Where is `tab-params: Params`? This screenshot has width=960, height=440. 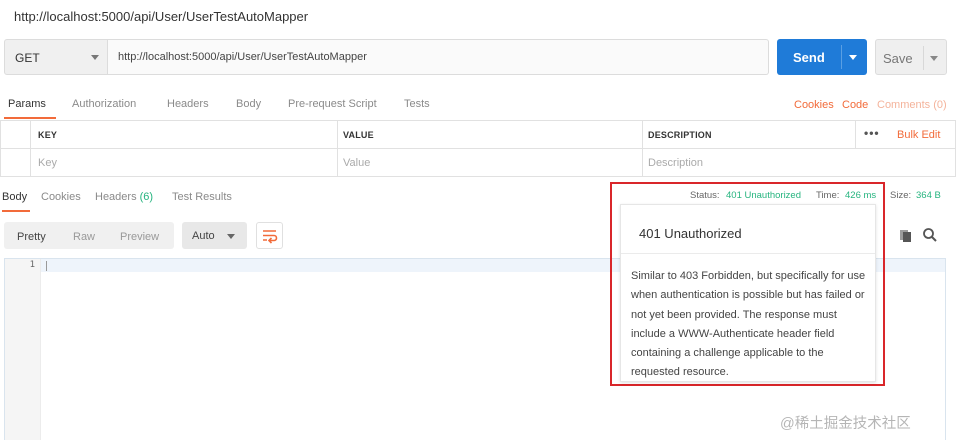 tab-params: Params is located at coordinates (27, 104).